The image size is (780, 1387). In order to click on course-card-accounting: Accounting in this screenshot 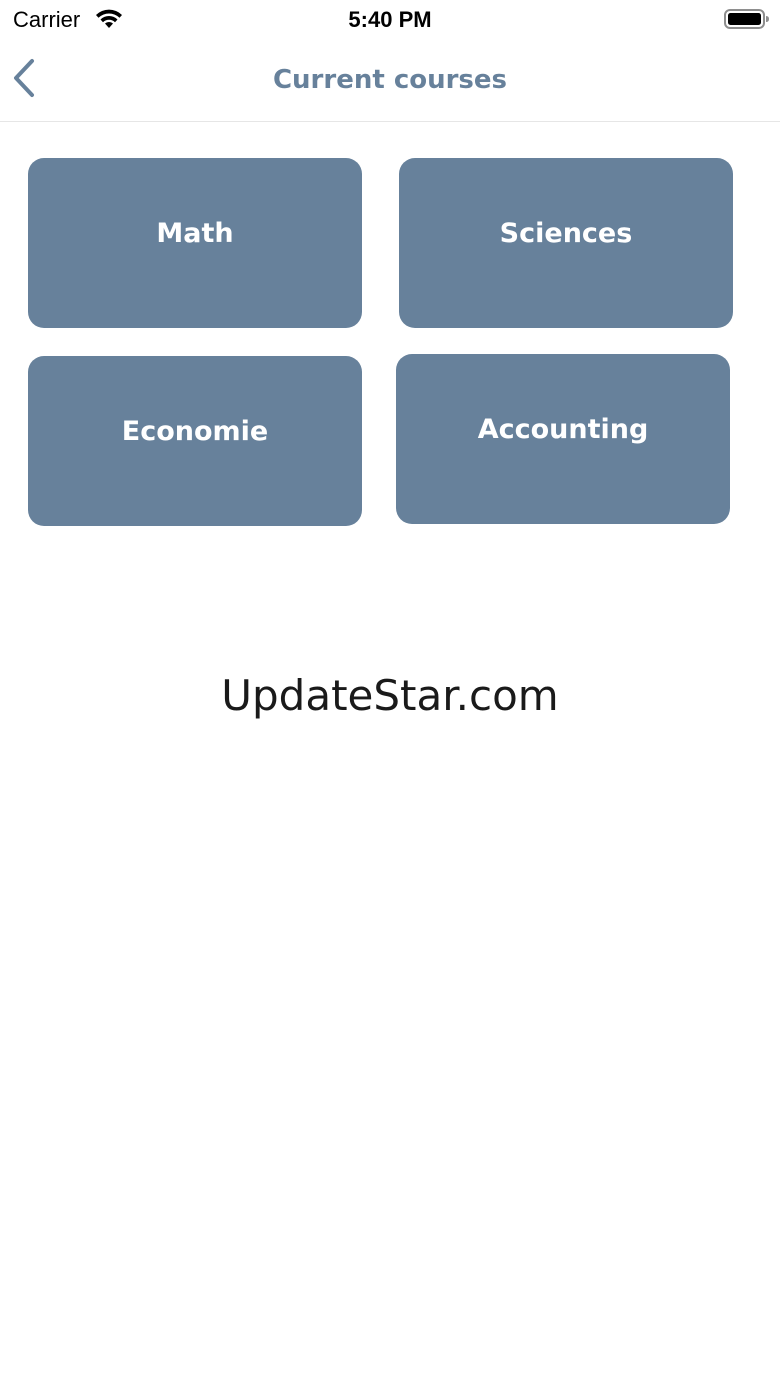, I will do `click(563, 439)`.